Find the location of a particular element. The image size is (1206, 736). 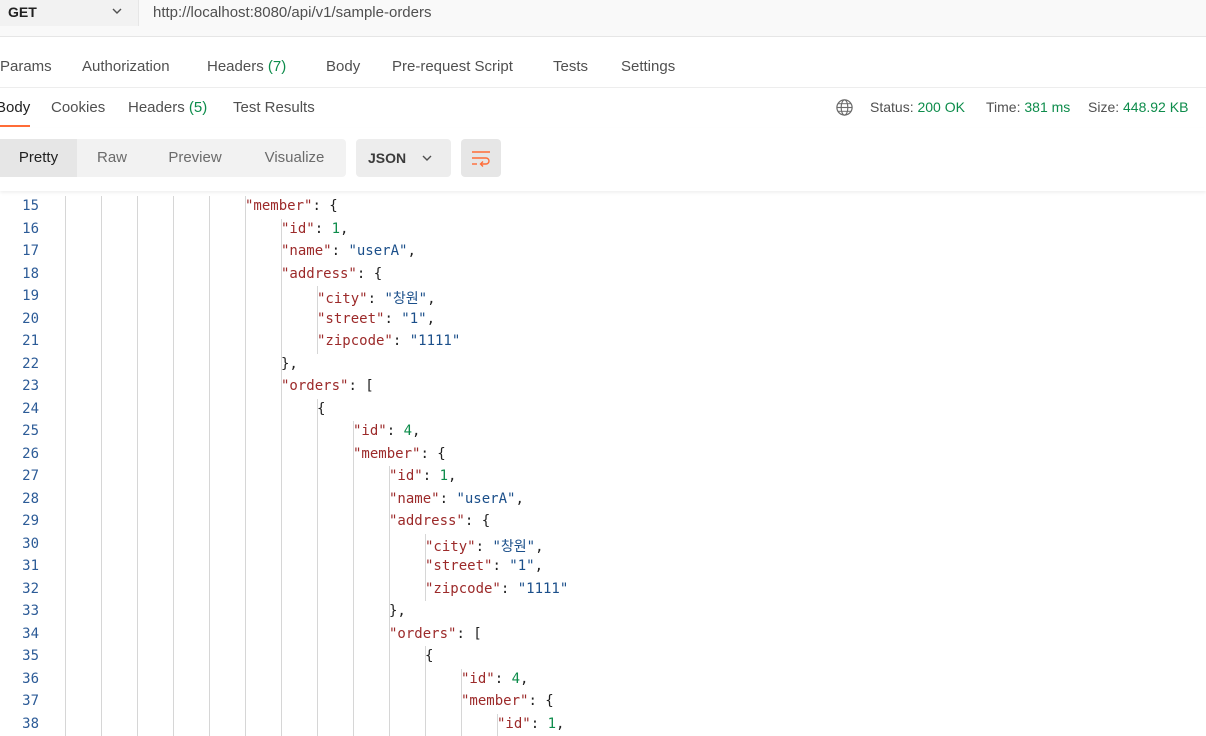

line-number: 30 is located at coordinates (30, 543).